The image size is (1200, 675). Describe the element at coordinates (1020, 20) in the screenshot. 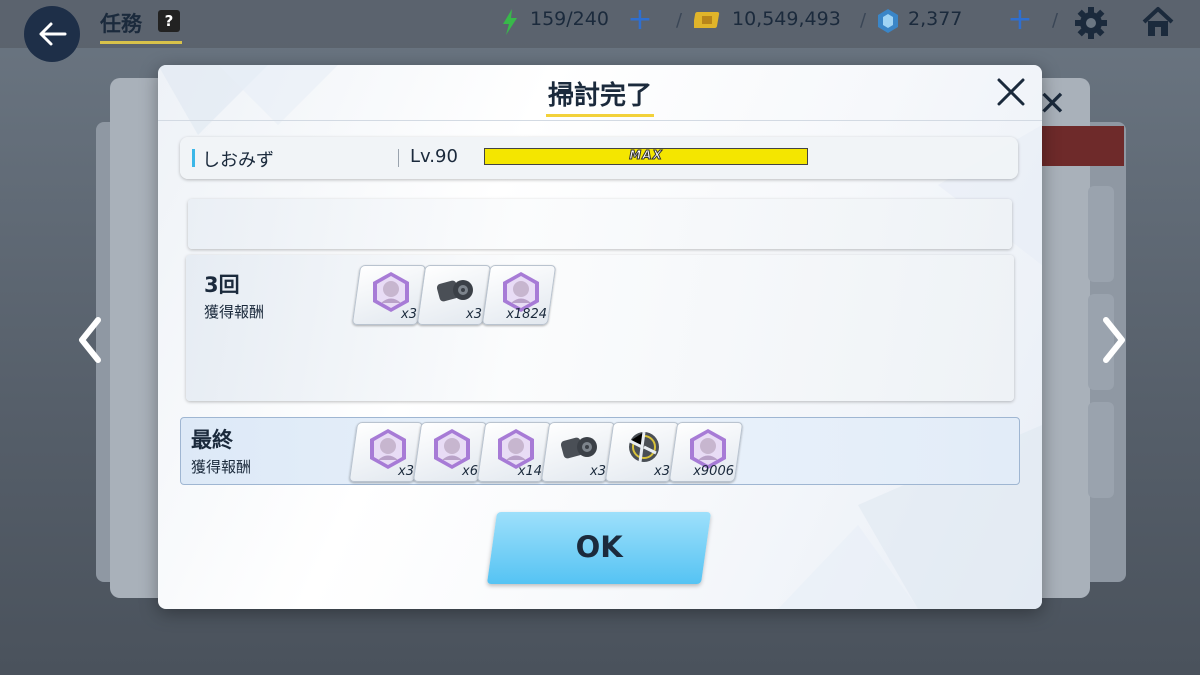

I see `gems-plus-button: +` at that location.